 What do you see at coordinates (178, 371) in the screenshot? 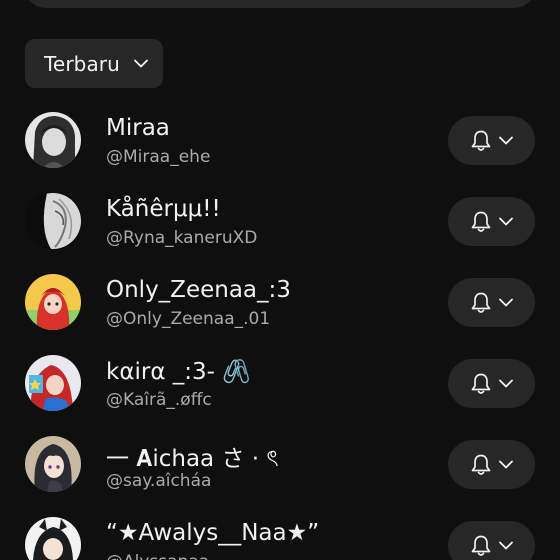
I see `channel-name: kαirα _:3- 🖇️` at bounding box center [178, 371].